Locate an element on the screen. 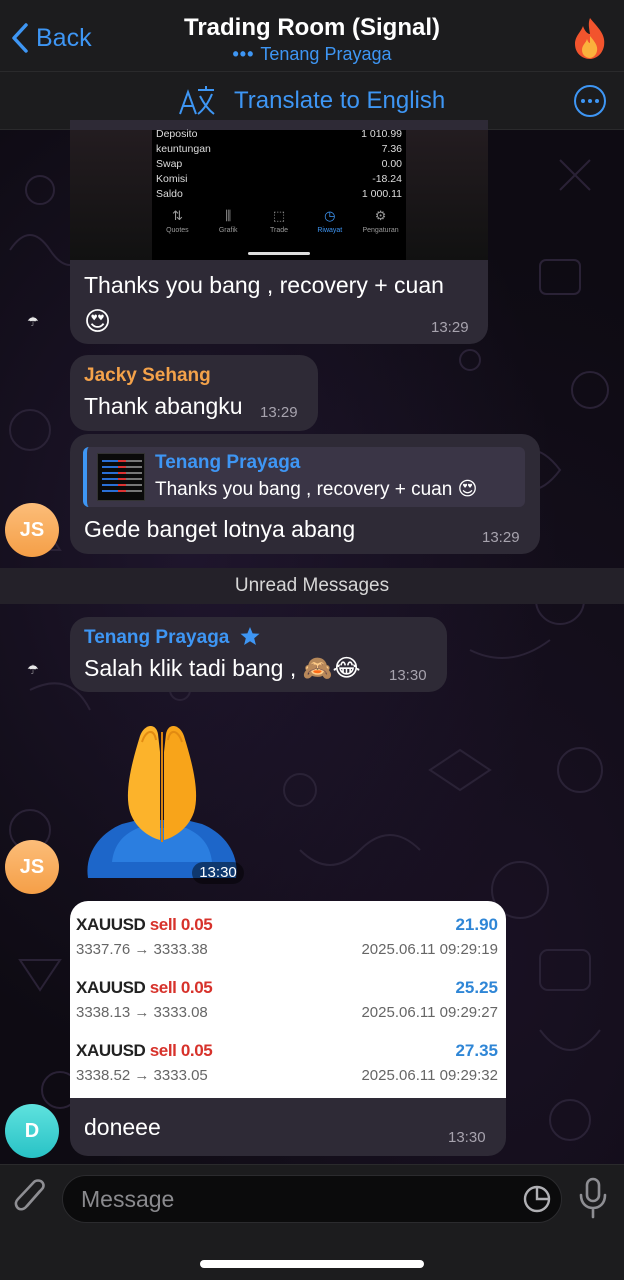  candles-icon: ⫼ is located at coordinates (228, 215).